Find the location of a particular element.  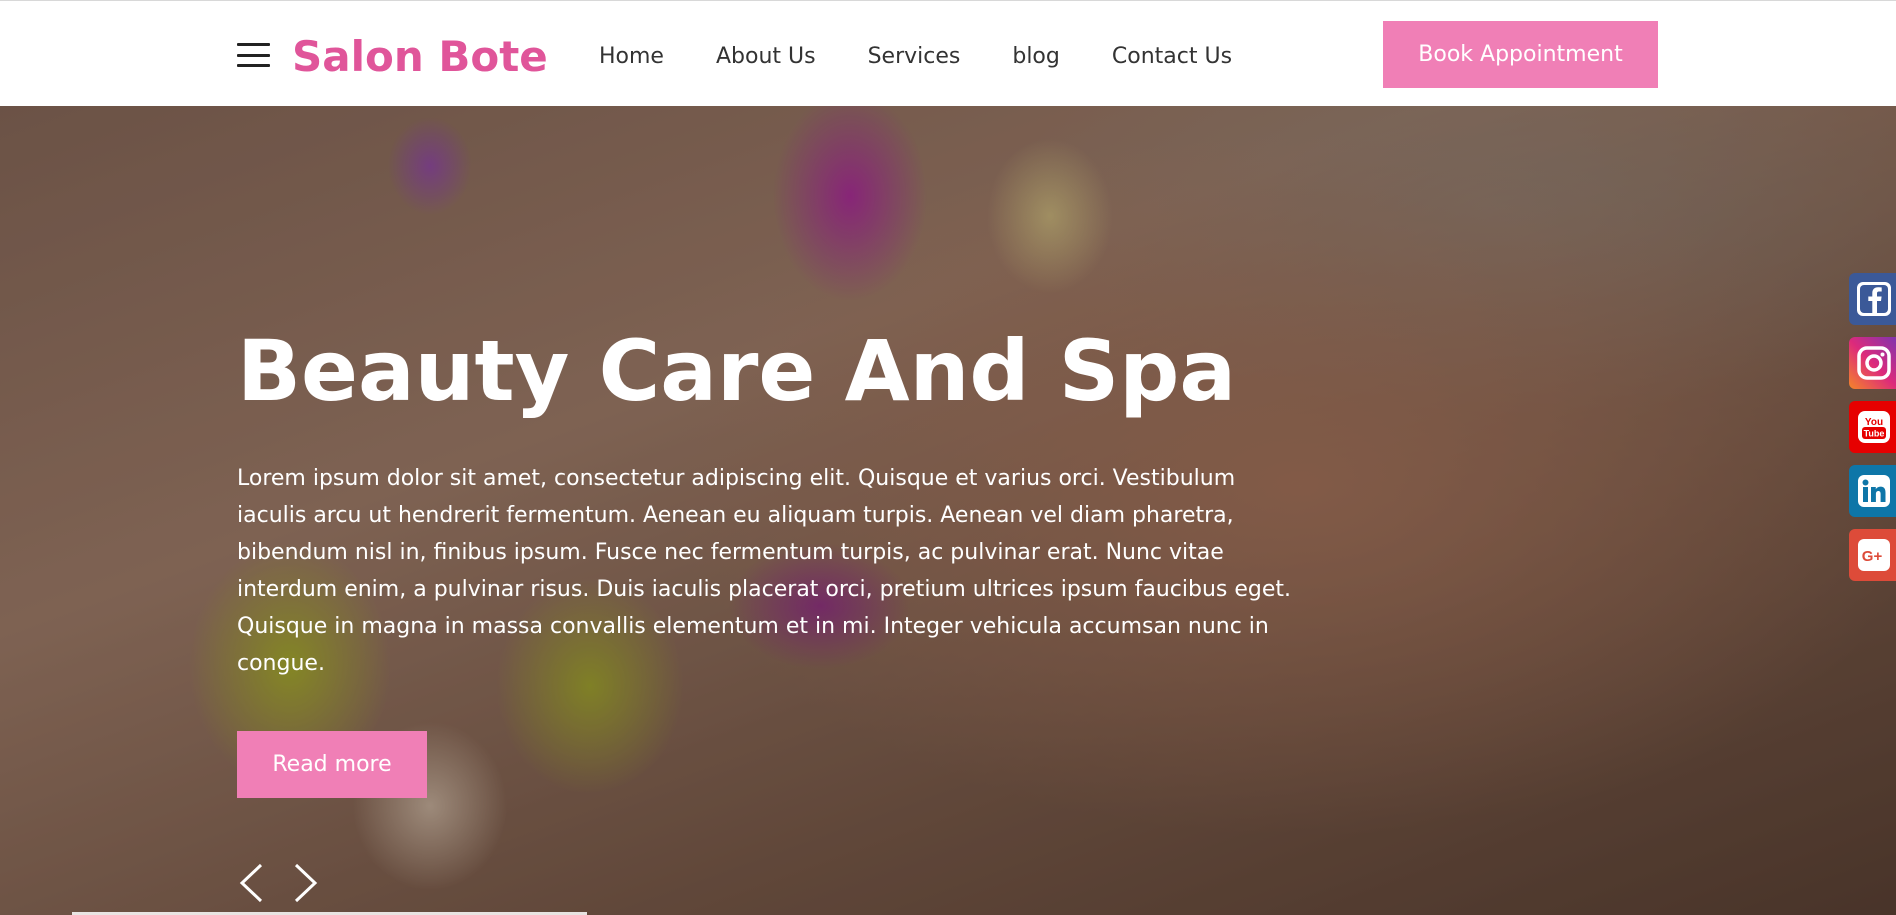

nav-home: Home is located at coordinates (631, 57).